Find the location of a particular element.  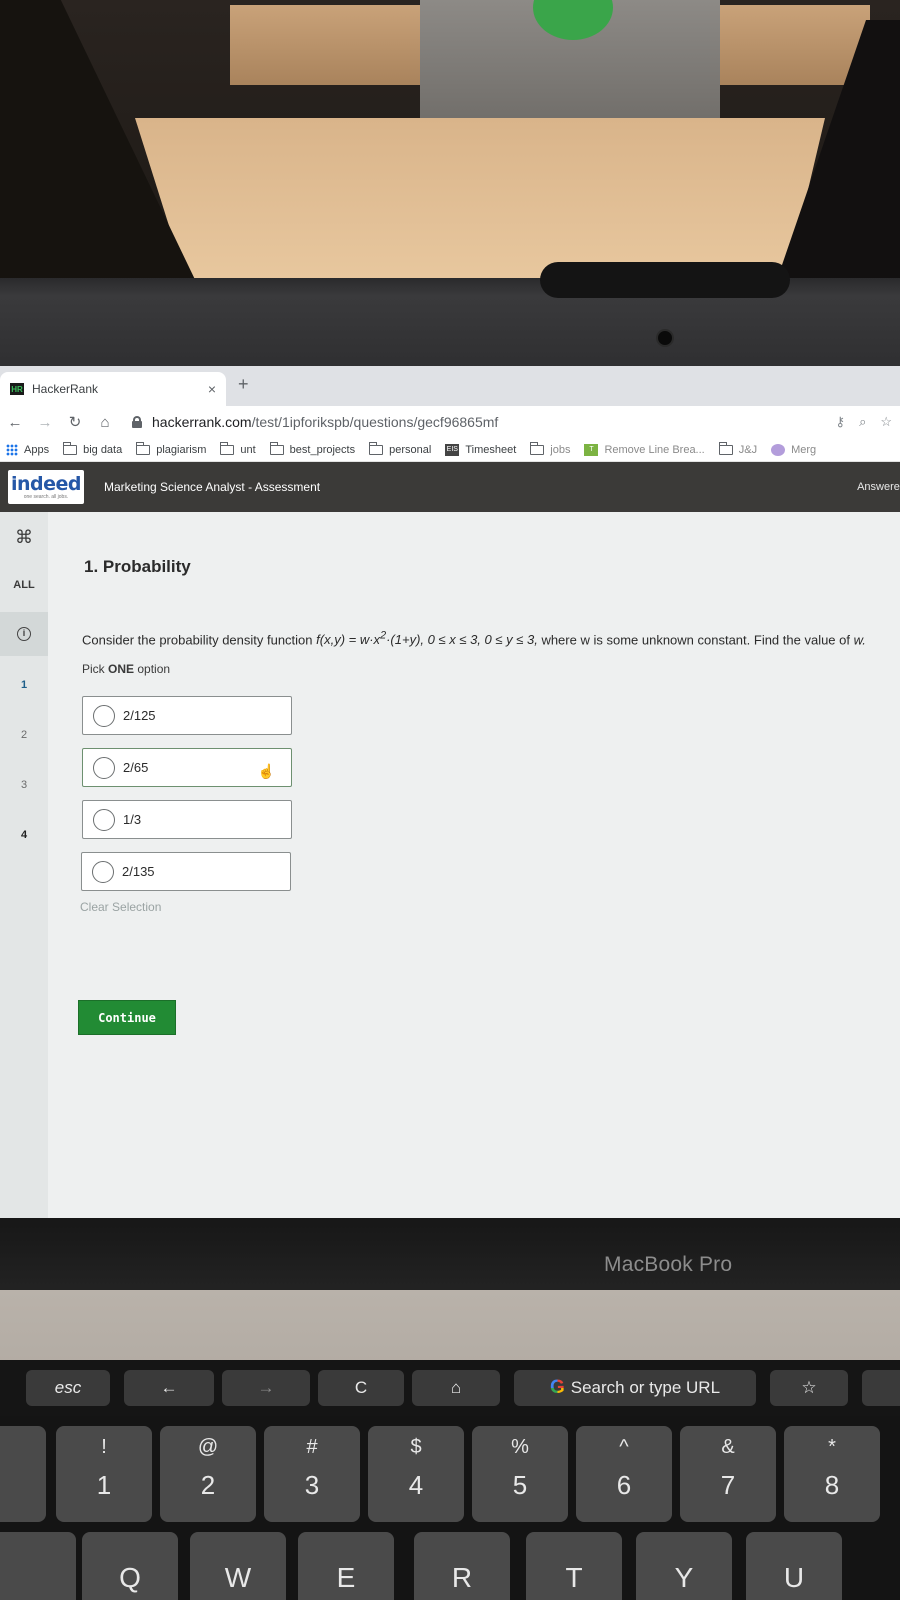

touchbar-home-icon: ⌂ is located at coordinates (456, 1388).